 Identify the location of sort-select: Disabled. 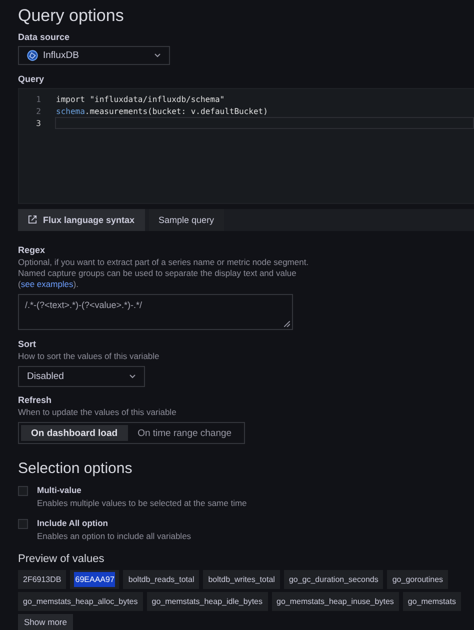
(81, 376).